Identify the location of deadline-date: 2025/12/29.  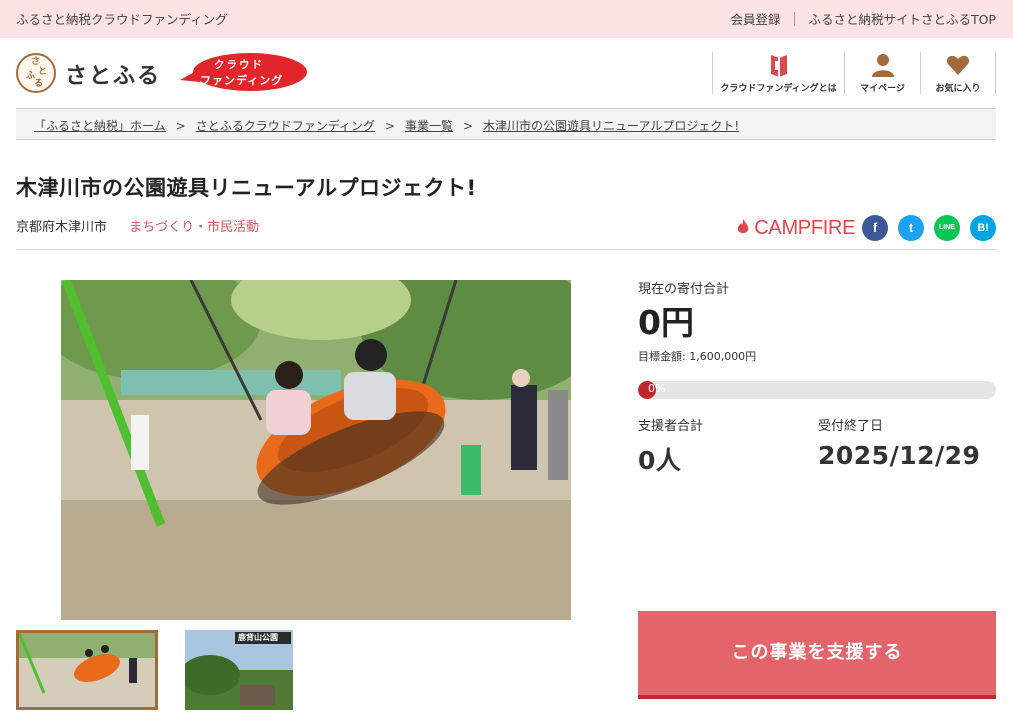
(899, 455).